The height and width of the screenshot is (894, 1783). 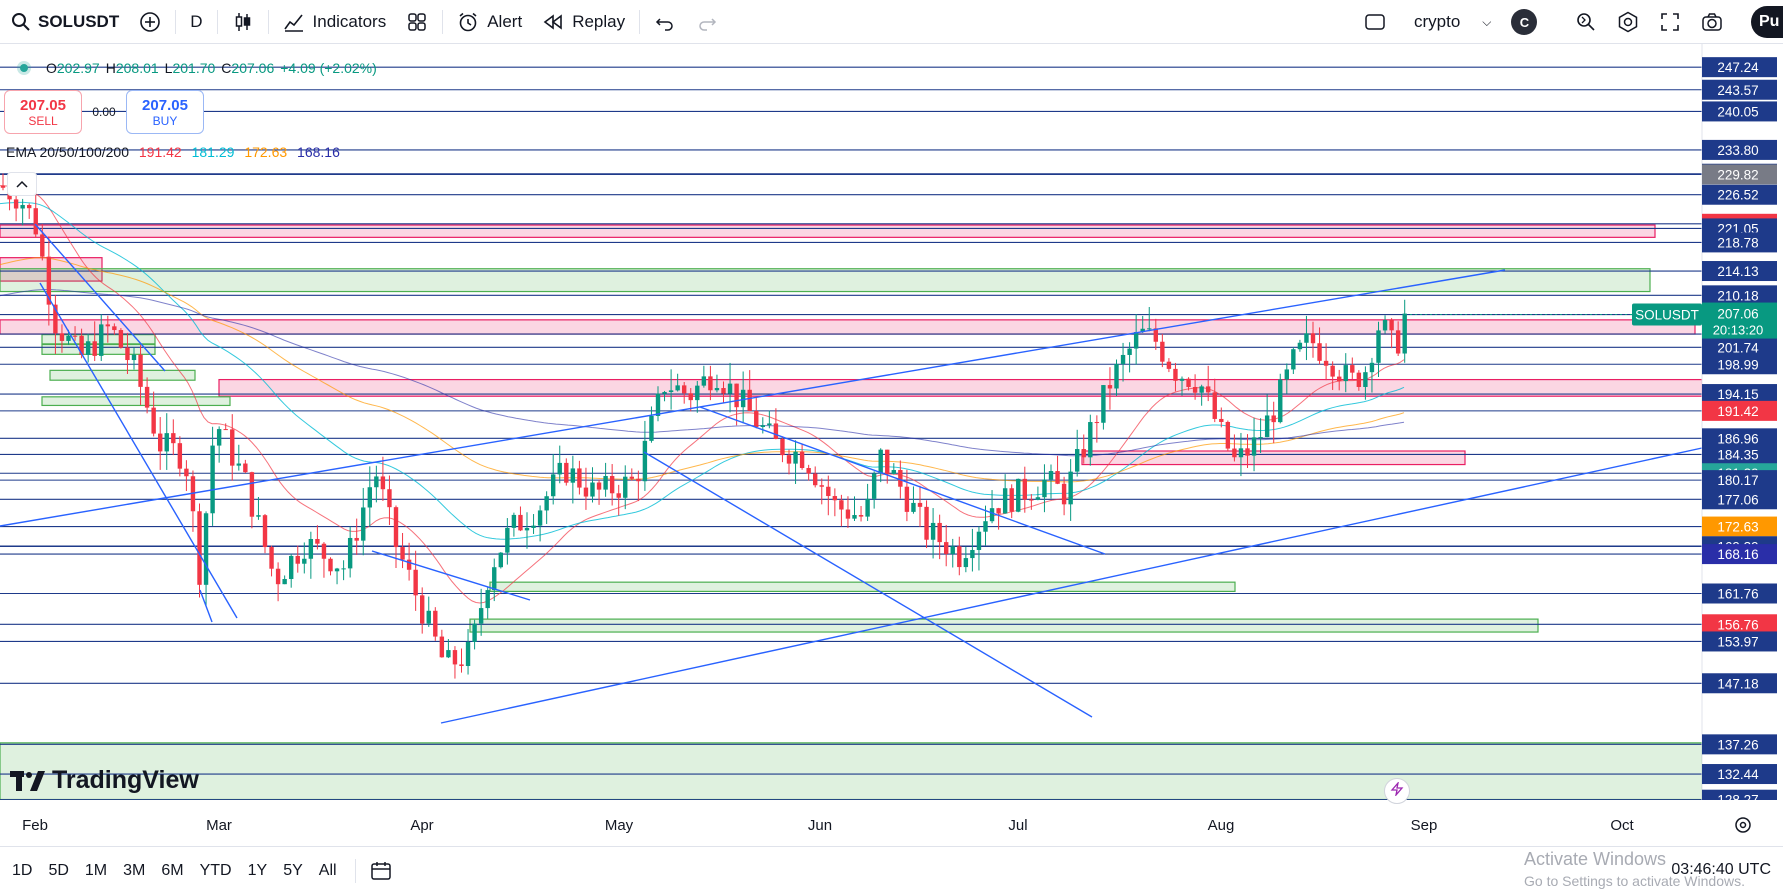 I want to click on buy-button: 207.05 BUY, so click(x=165, y=112).